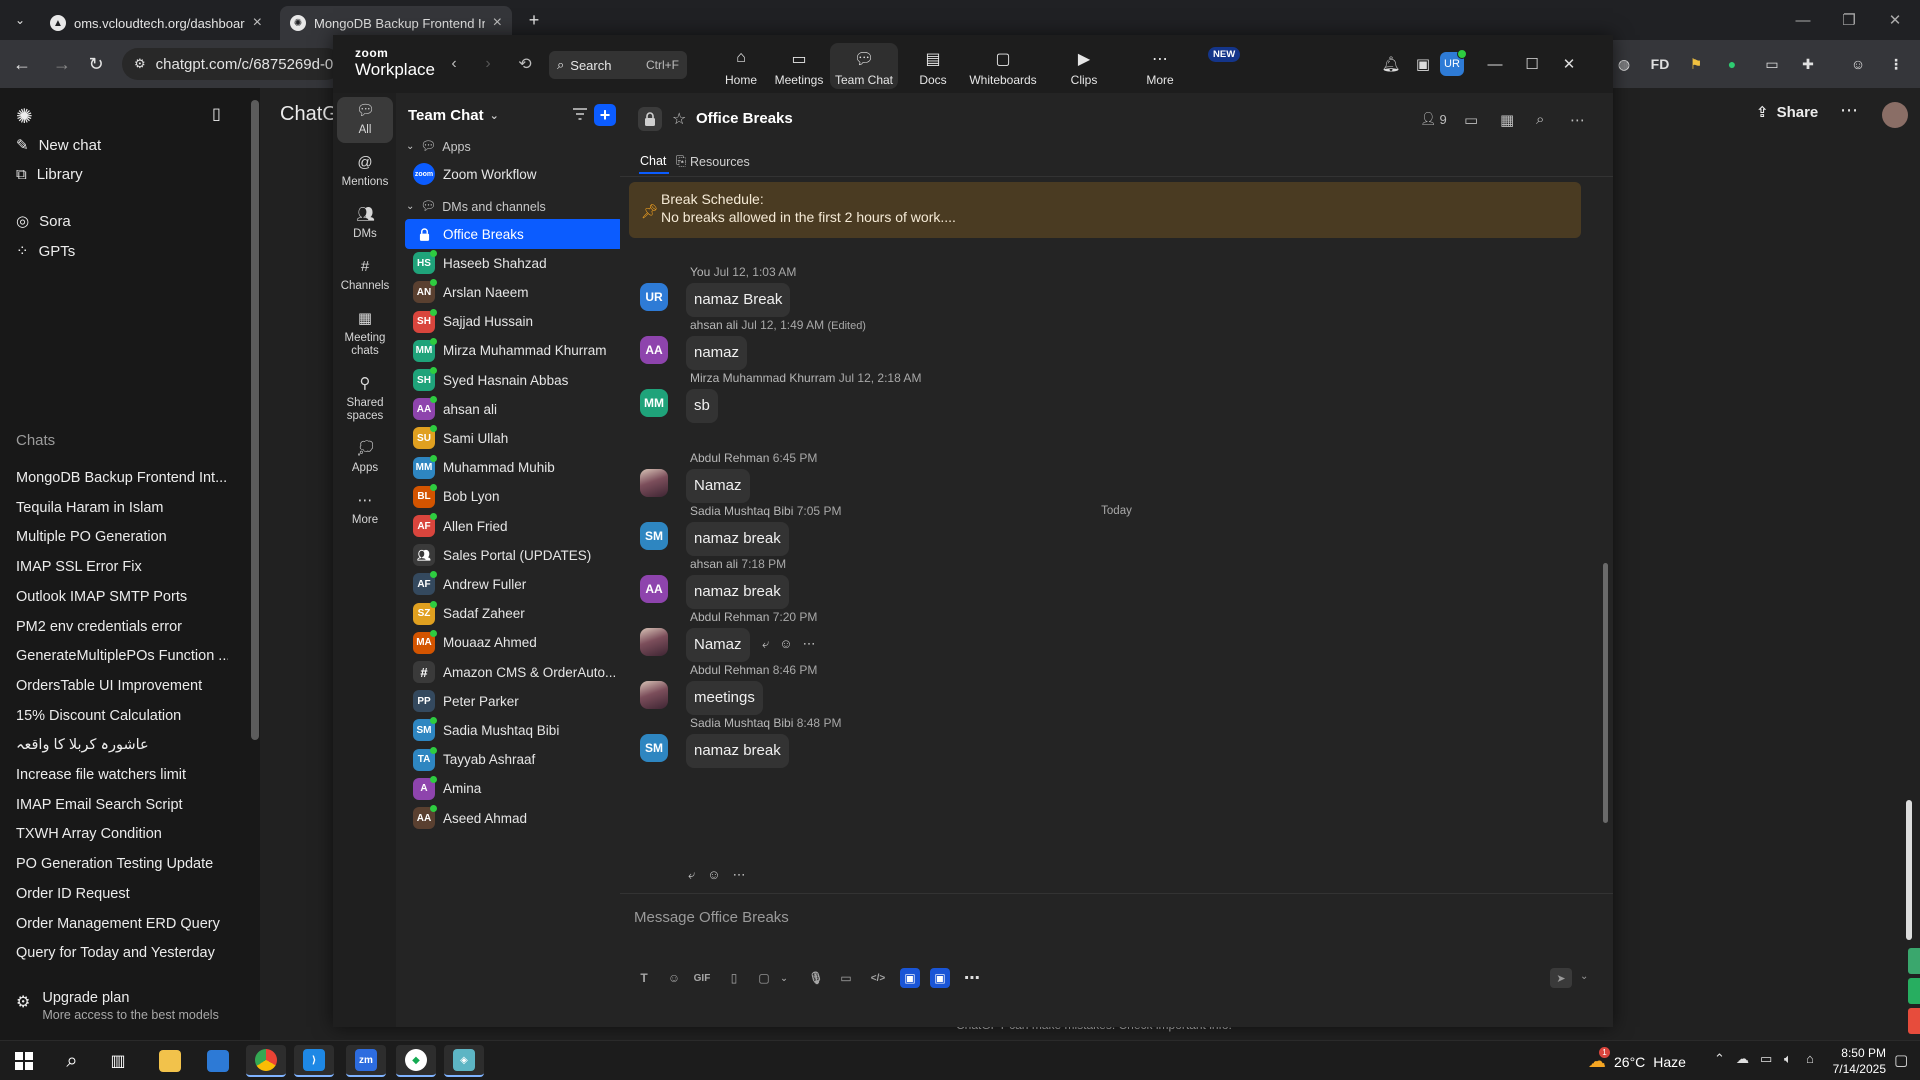 The image size is (1920, 1080). I want to click on send-options-icon: ⌄, so click(1584, 976).